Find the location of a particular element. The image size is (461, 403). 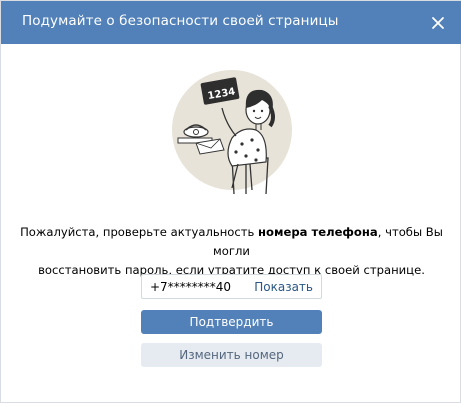

close-button is located at coordinates (438, 23).